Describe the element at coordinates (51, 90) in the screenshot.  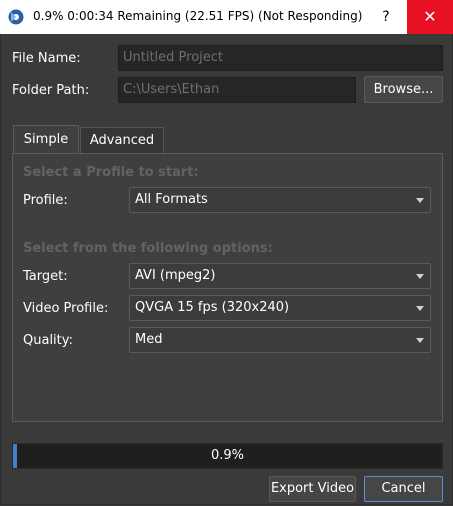
I see `folder-path-label: Folder Path:` at that location.